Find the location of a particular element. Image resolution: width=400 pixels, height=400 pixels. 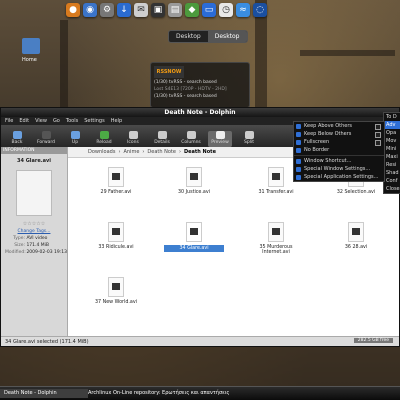

window-menu-item: Resi is located at coordinates (392, 165).